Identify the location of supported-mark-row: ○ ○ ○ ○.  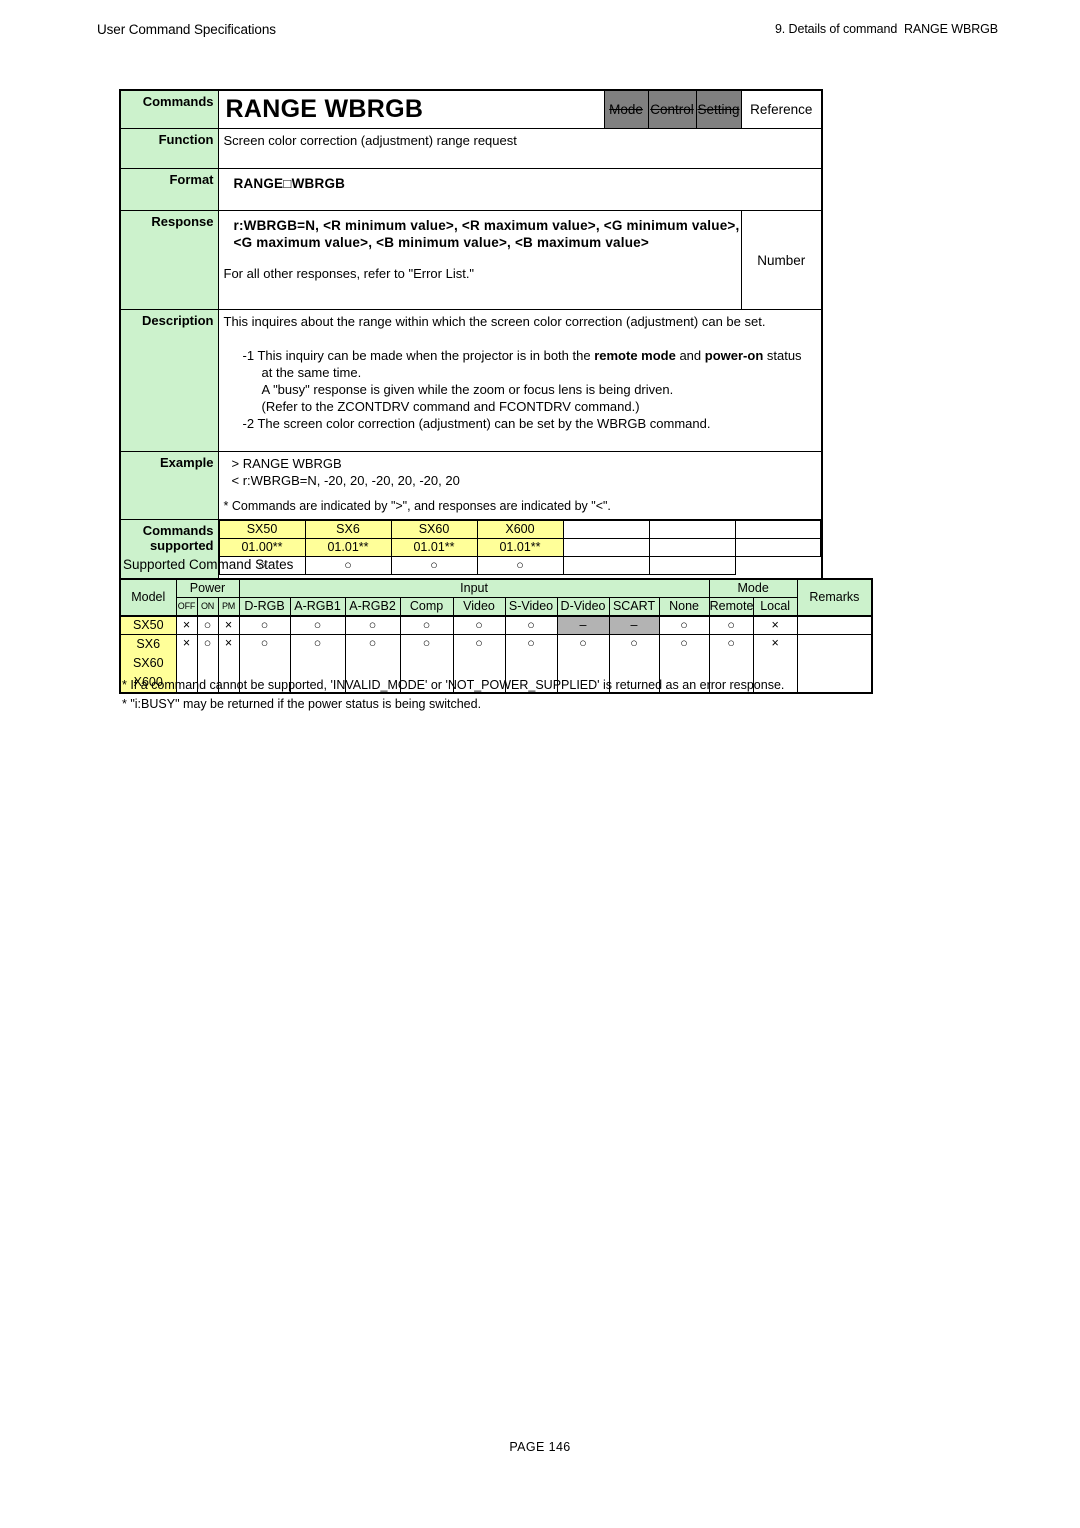
(519, 565).